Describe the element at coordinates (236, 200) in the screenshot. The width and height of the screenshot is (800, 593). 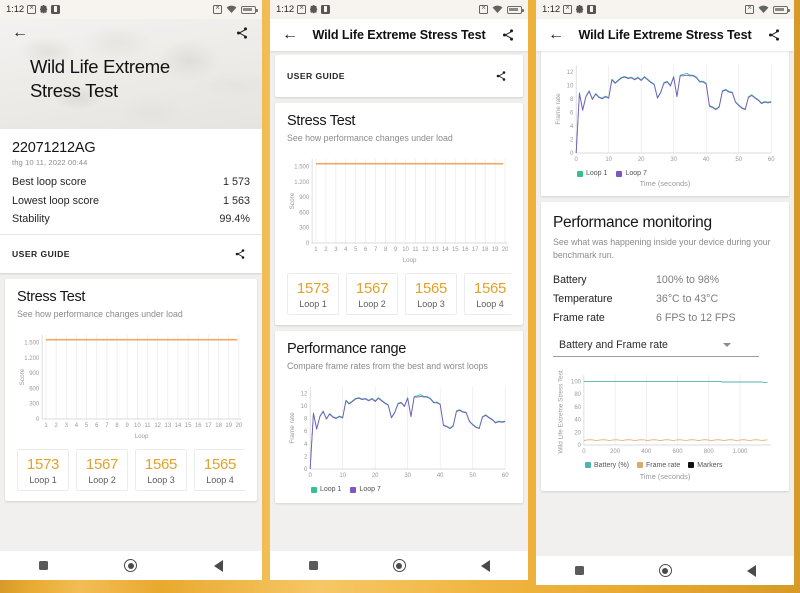
I see `row-value: 1 563` at that location.